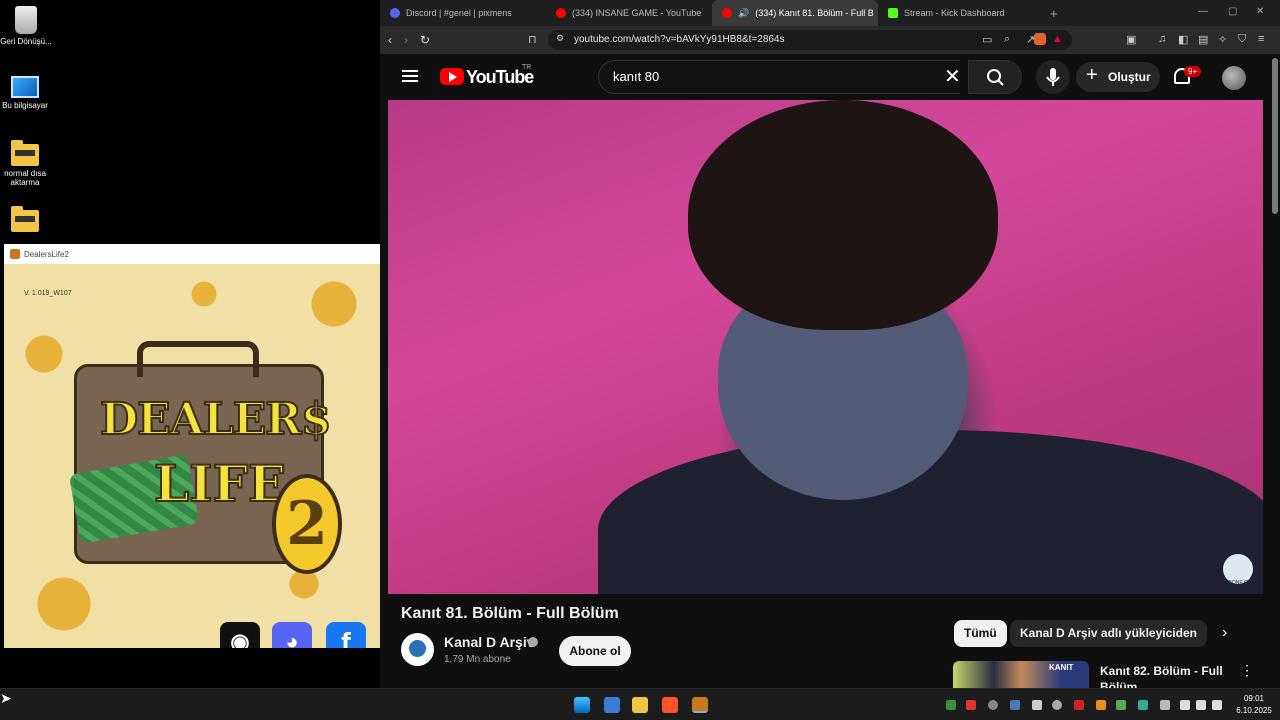 Image resolution: width=1280 pixels, height=720 pixels. I want to click on file-explorer-icon, so click(640, 705).